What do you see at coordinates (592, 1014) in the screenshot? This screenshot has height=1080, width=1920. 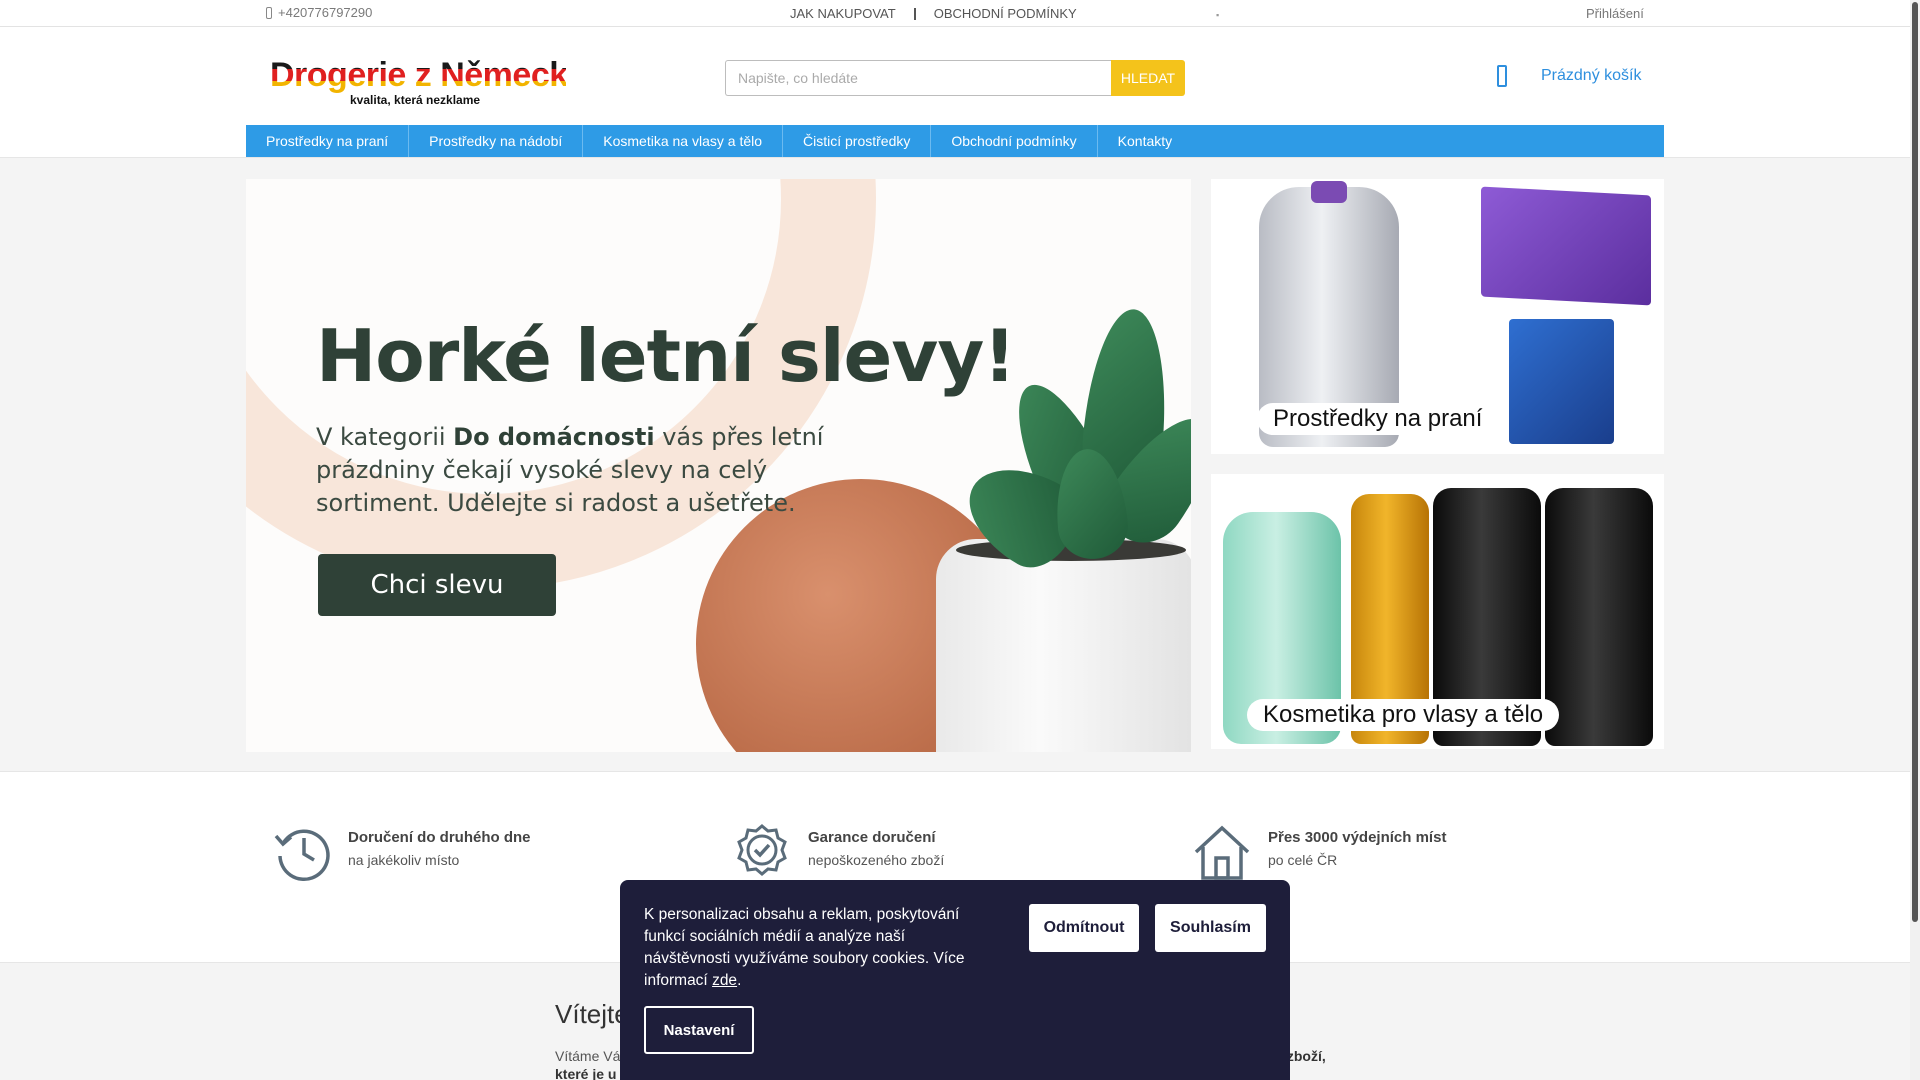 I see `welcome-title: Vítejte` at bounding box center [592, 1014].